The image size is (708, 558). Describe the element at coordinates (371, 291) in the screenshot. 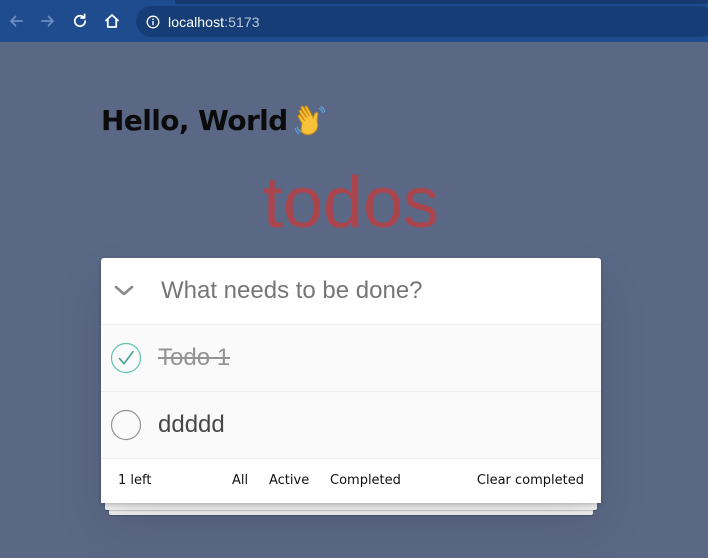

I see `new-todo-input` at that location.